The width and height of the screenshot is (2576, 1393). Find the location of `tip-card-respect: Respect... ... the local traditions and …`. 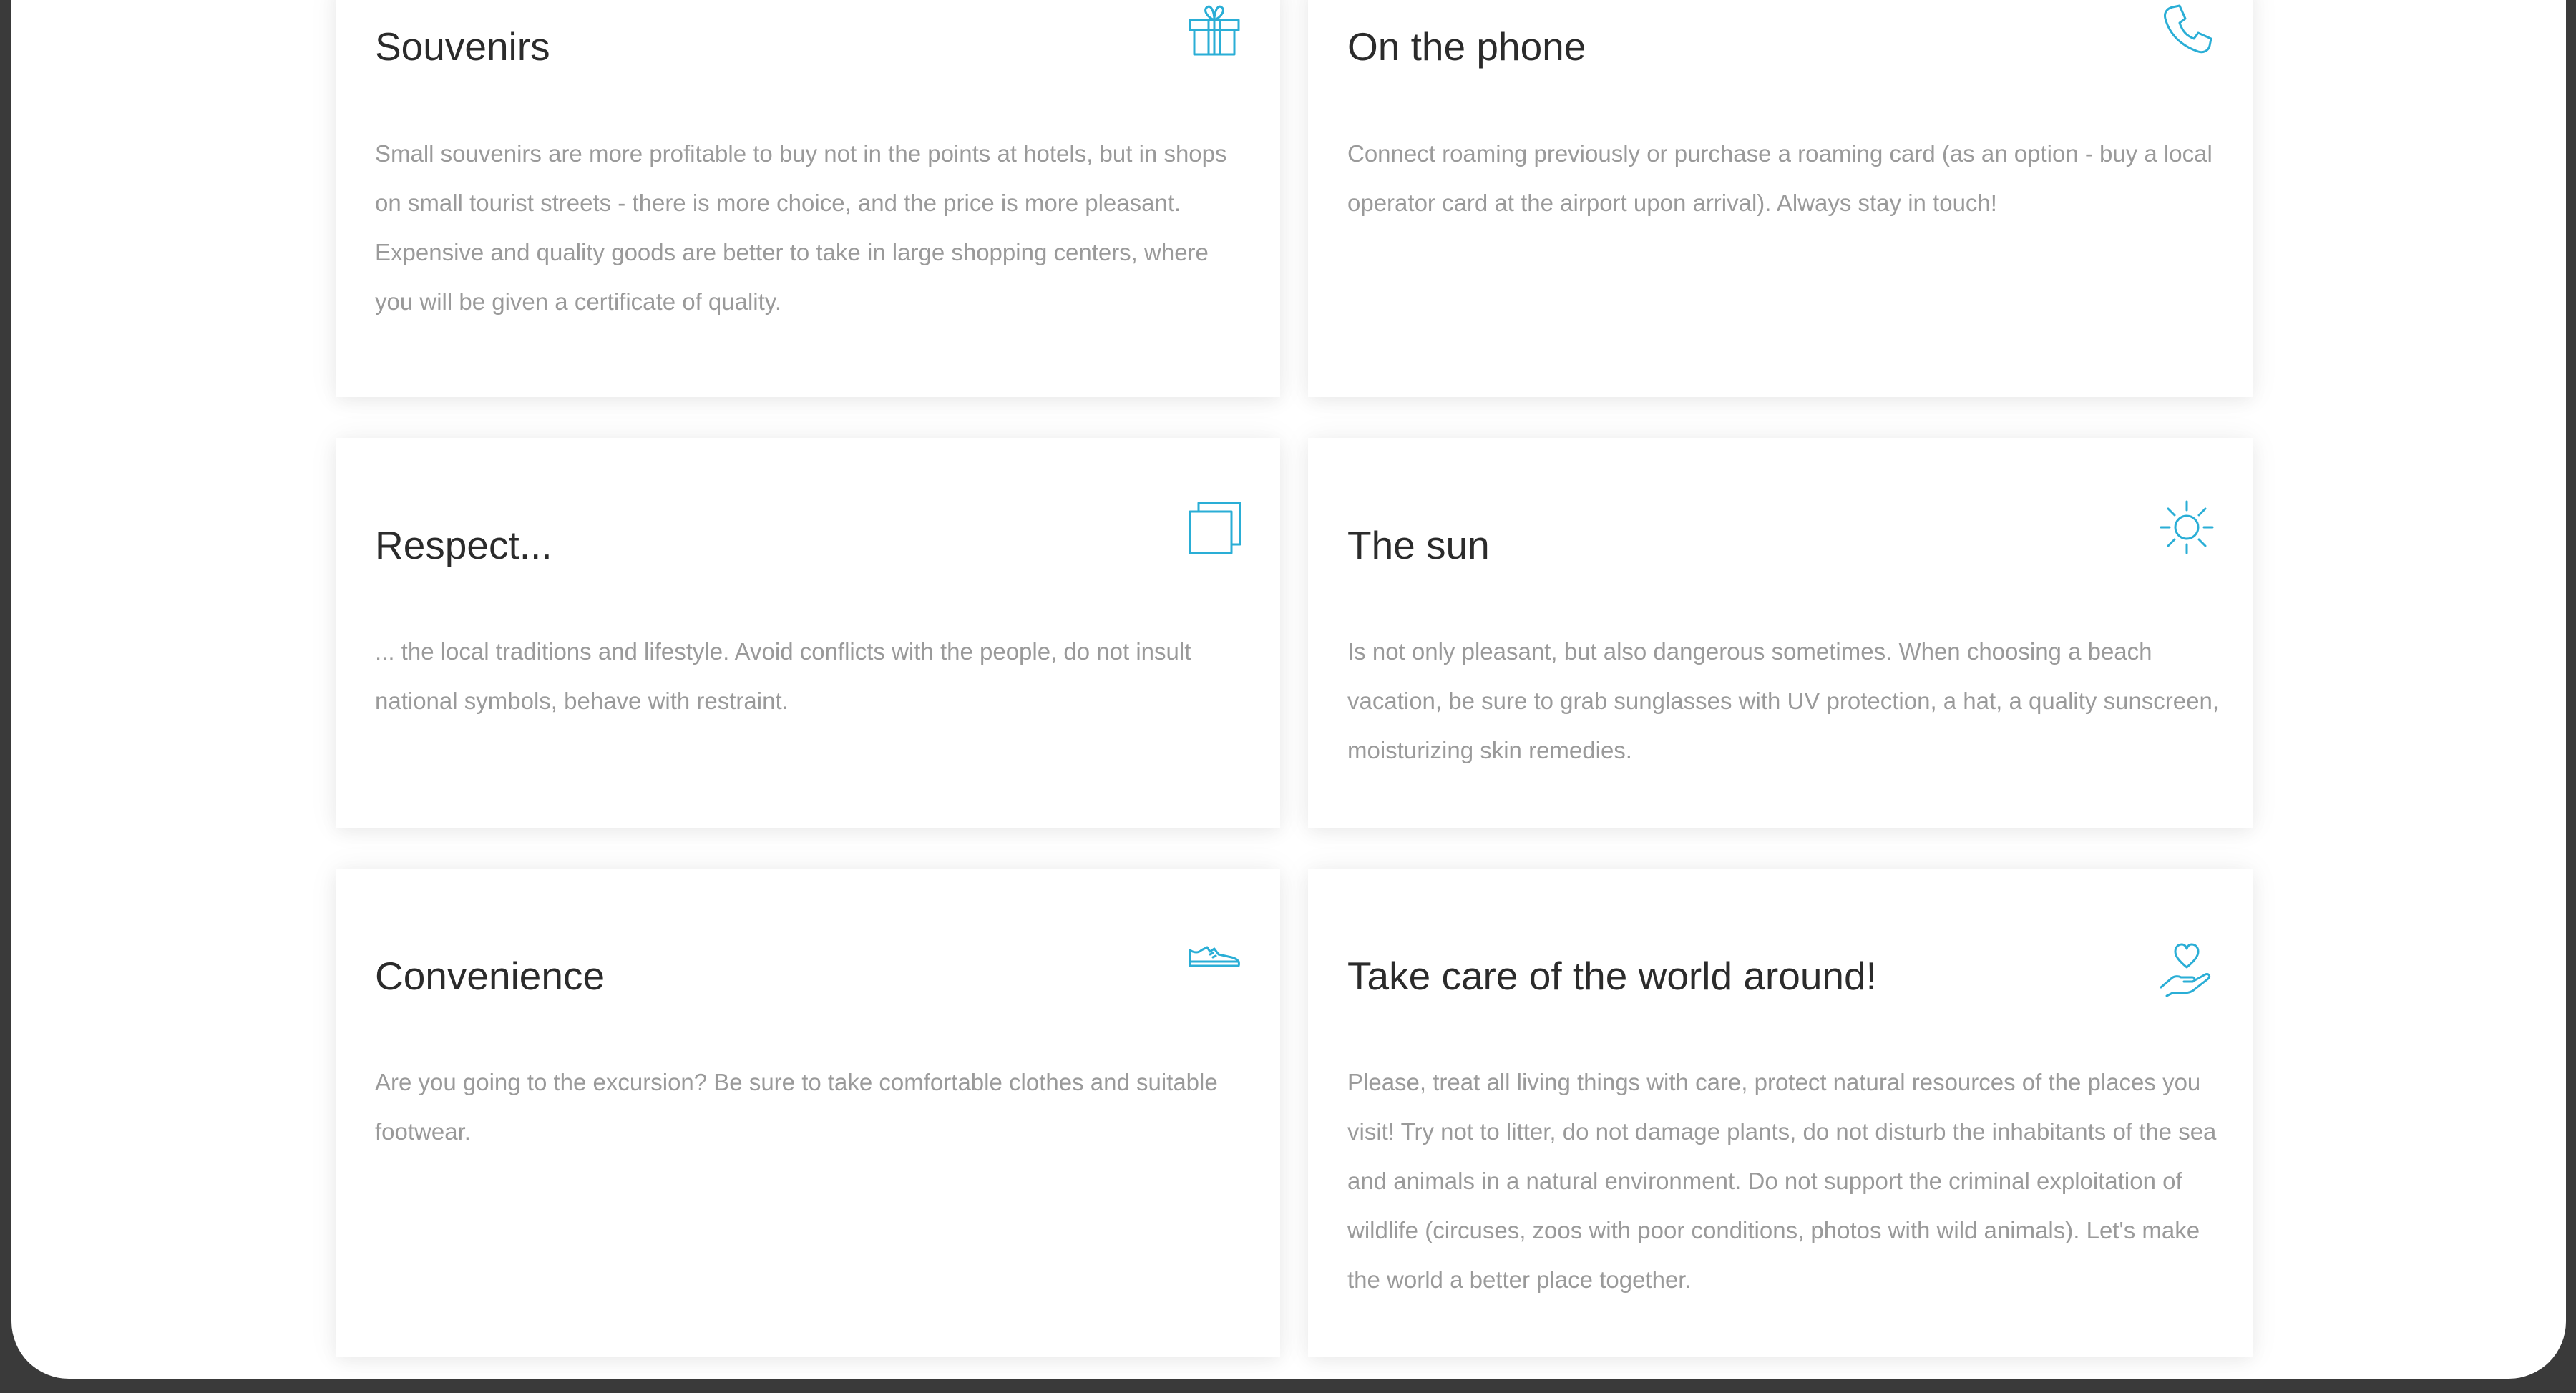

tip-card-respect: Respect... ... the local traditions and … is located at coordinates (808, 633).